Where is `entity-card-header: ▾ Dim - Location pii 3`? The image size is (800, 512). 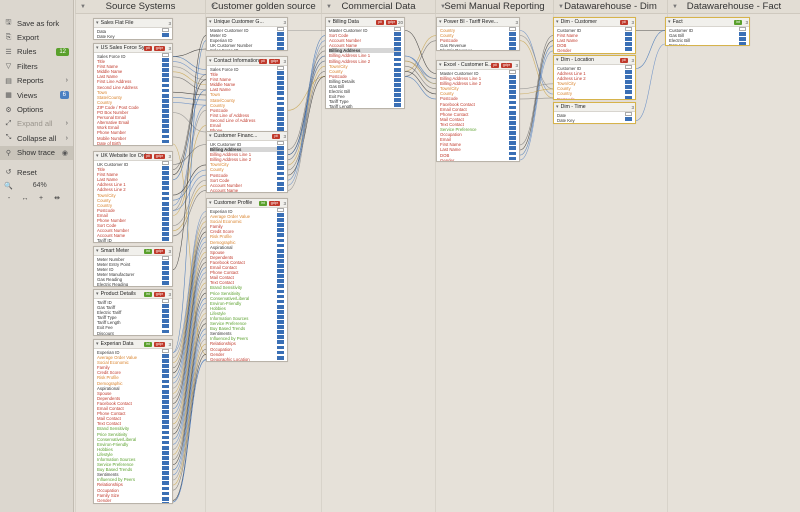
entity-card-header: ▾ Dim - Location pii 3 is located at coordinates (594, 60).